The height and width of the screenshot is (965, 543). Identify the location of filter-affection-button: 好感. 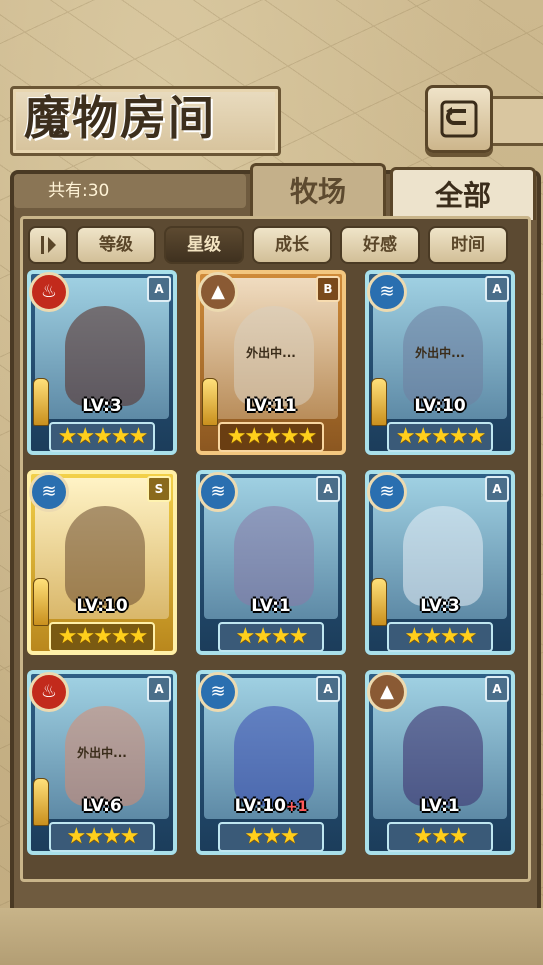
(380, 245).